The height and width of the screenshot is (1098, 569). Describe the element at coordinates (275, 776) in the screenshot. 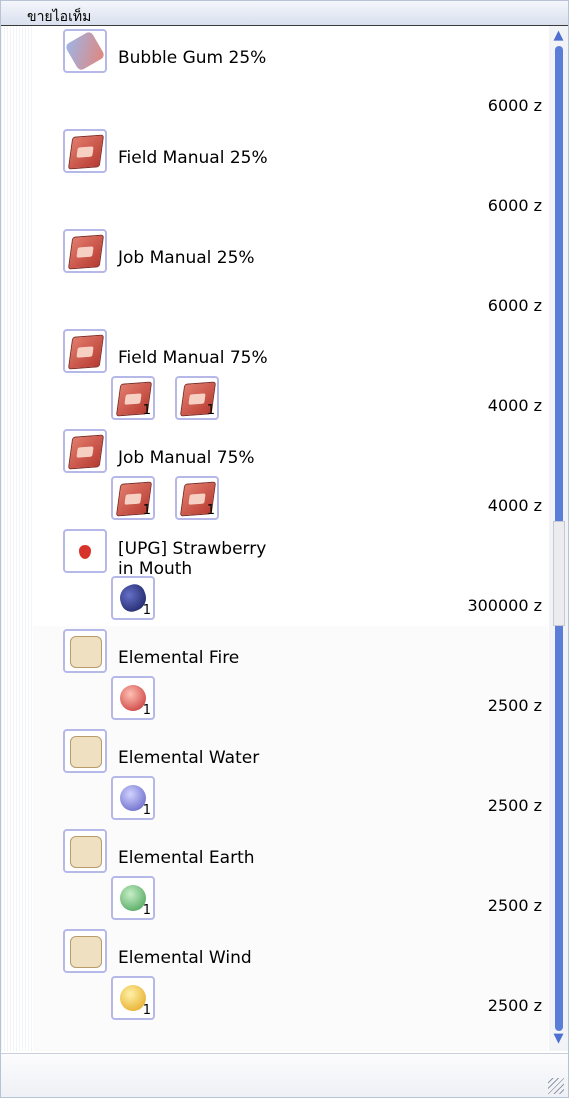

I see `list-item: Elemental Water 1 2500 z` at that location.